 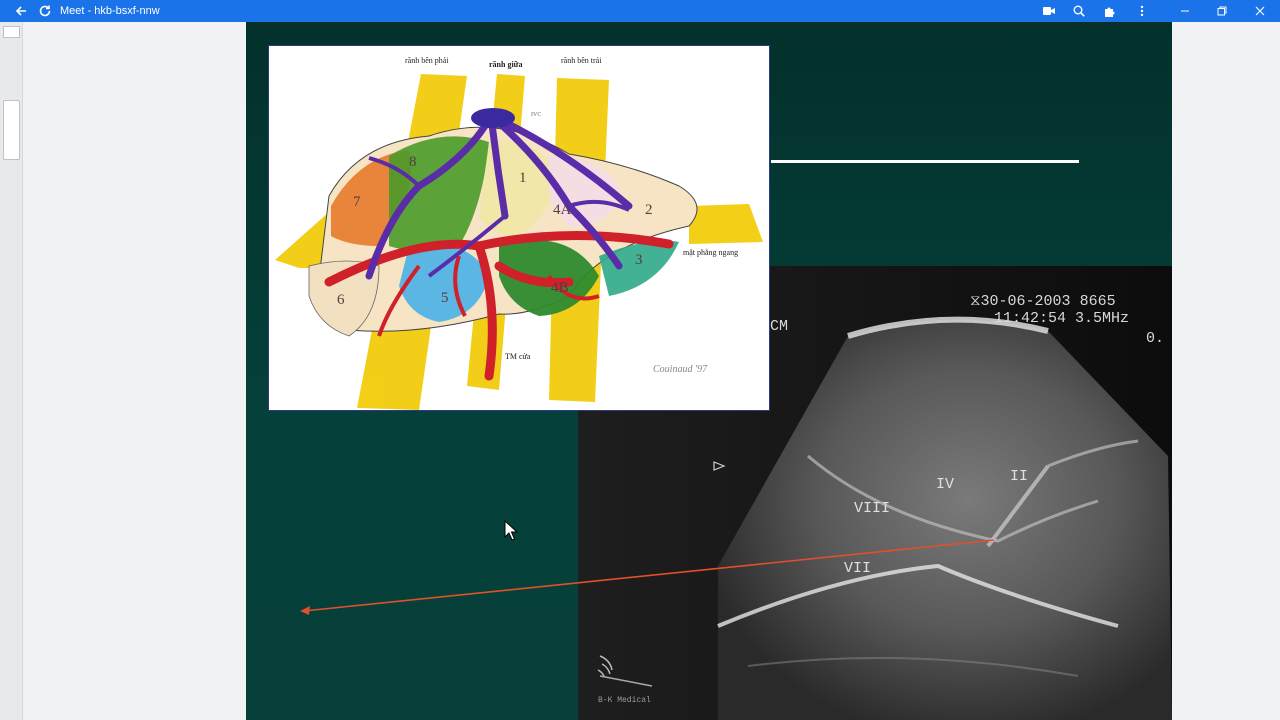 What do you see at coordinates (1226, 371) in the screenshot?
I see `right-panel` at bounding box center [1226, 371].